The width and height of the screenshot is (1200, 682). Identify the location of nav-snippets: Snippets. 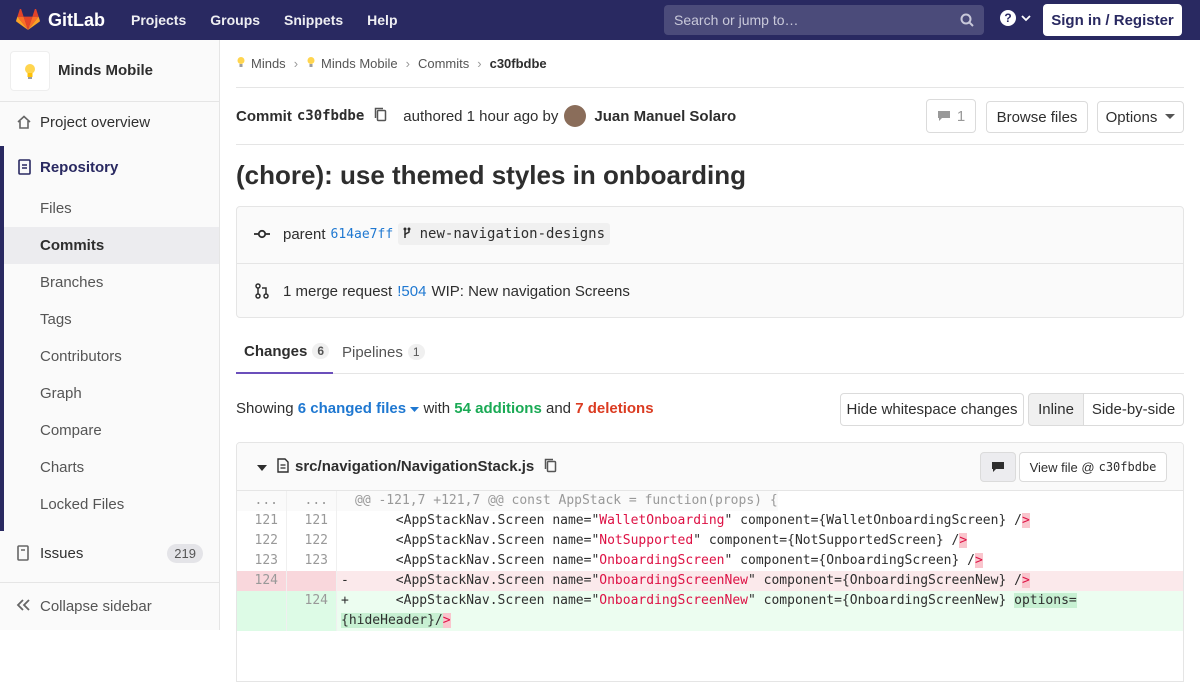
(313, 20).